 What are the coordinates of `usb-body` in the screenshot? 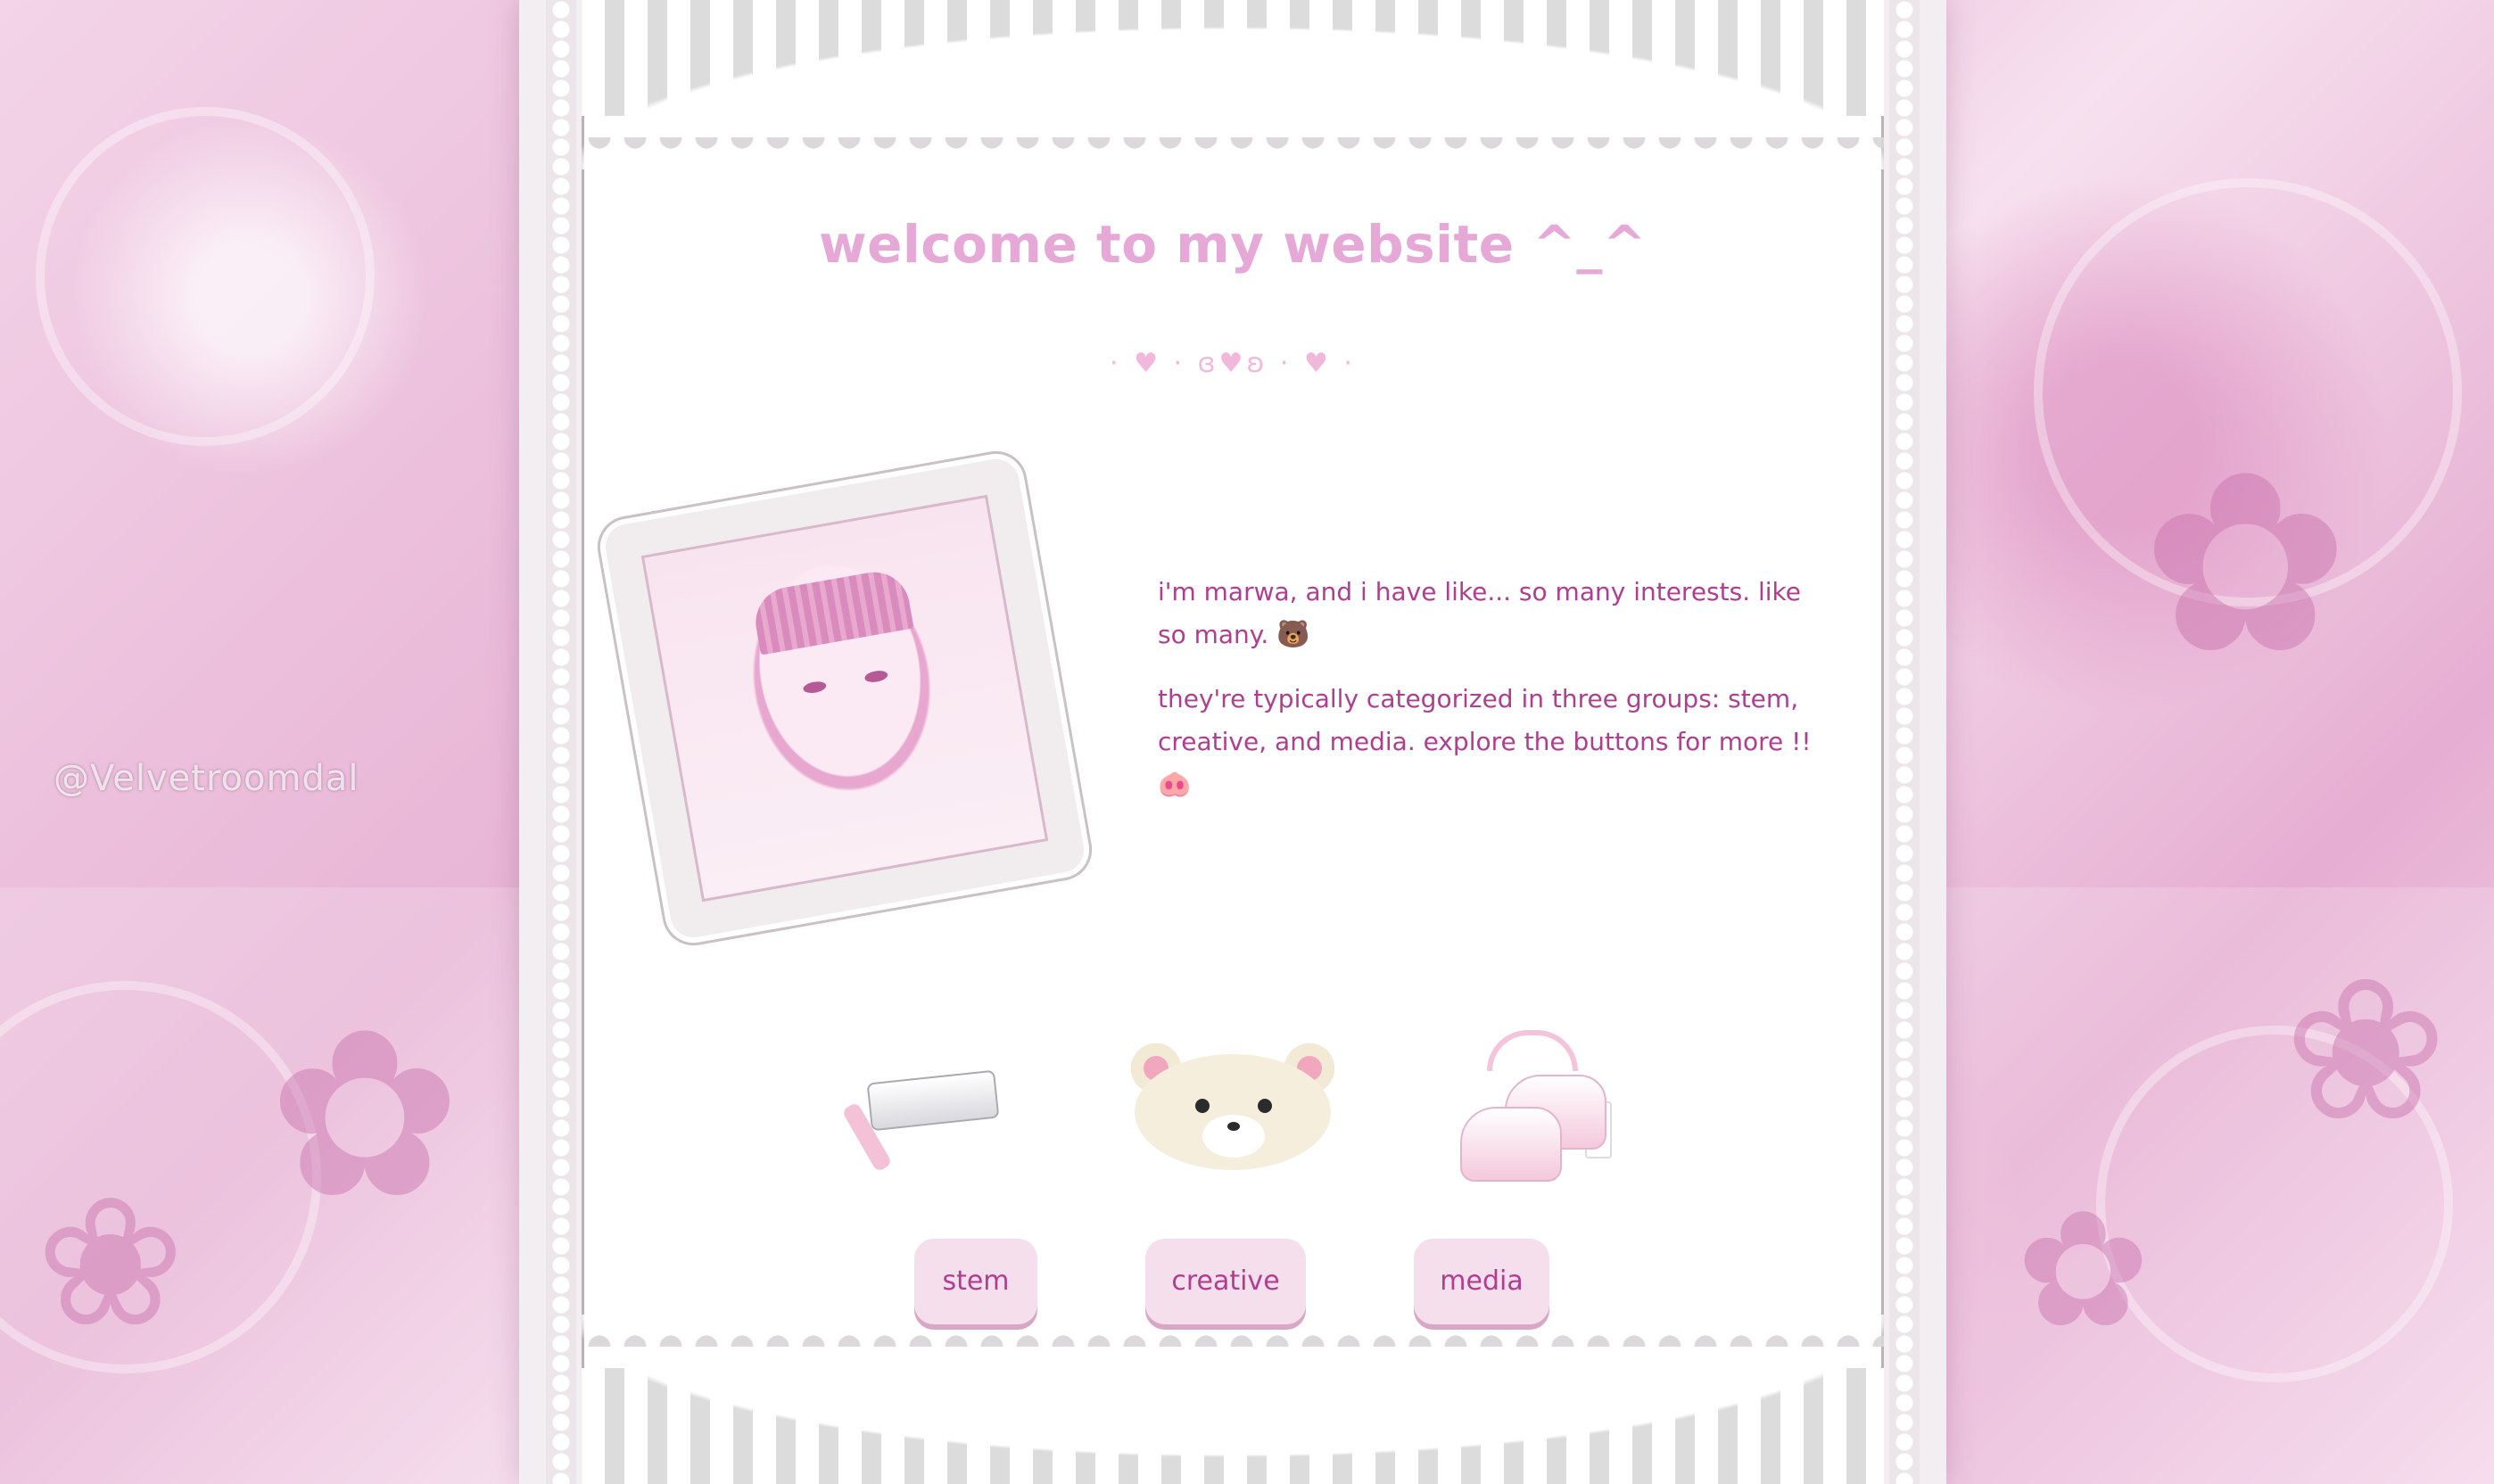 It's located at (933, 1101).